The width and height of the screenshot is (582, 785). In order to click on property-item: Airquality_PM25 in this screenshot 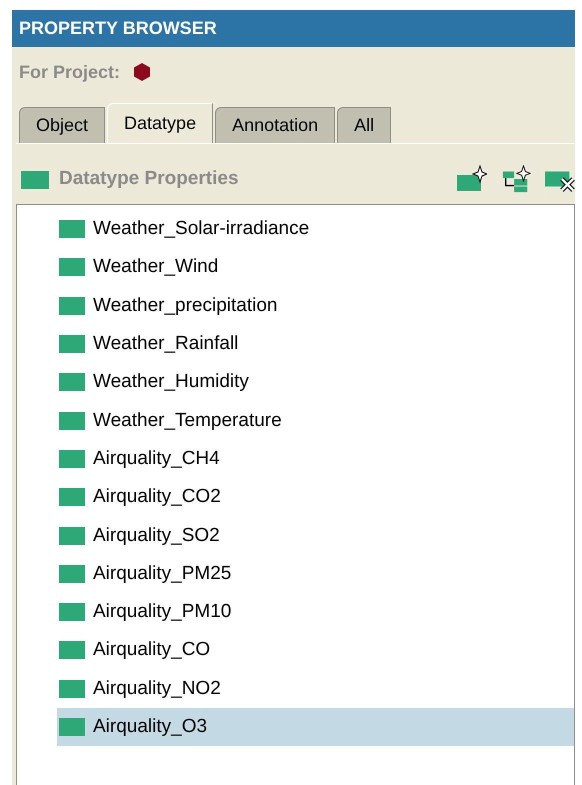, I will do `click(315, 573)`.